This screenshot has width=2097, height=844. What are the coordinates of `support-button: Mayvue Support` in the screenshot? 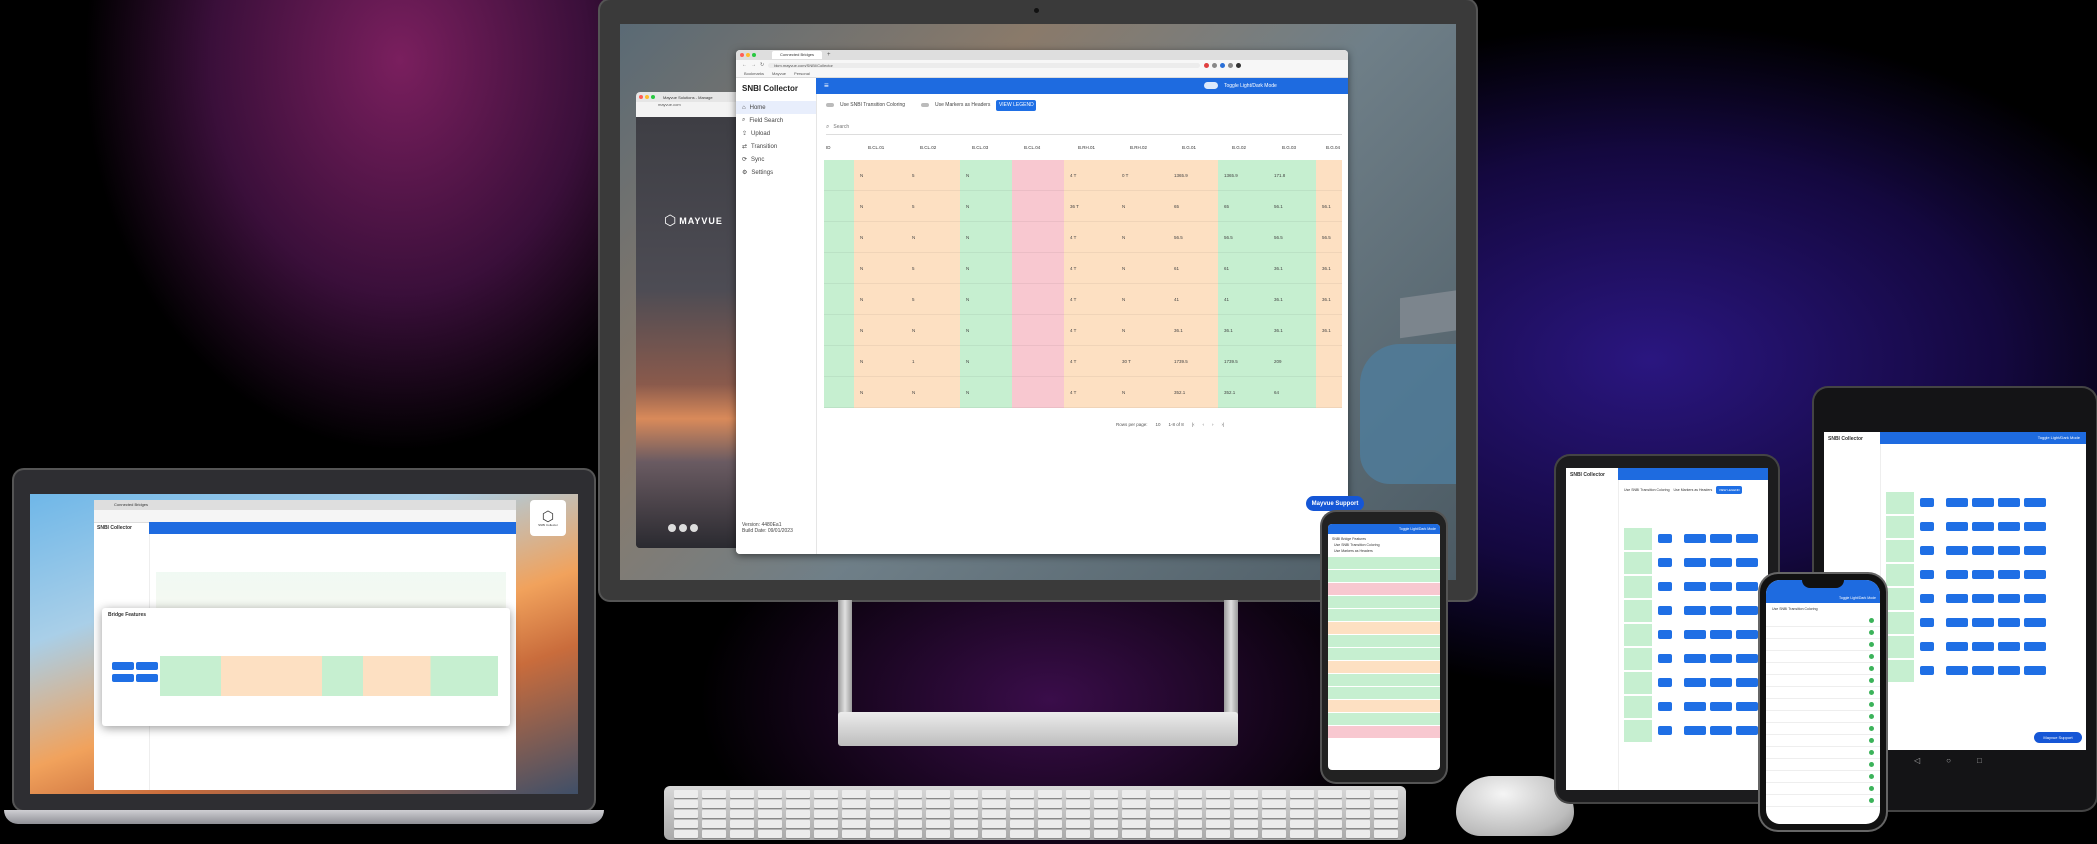 It's located at (1335, 503).